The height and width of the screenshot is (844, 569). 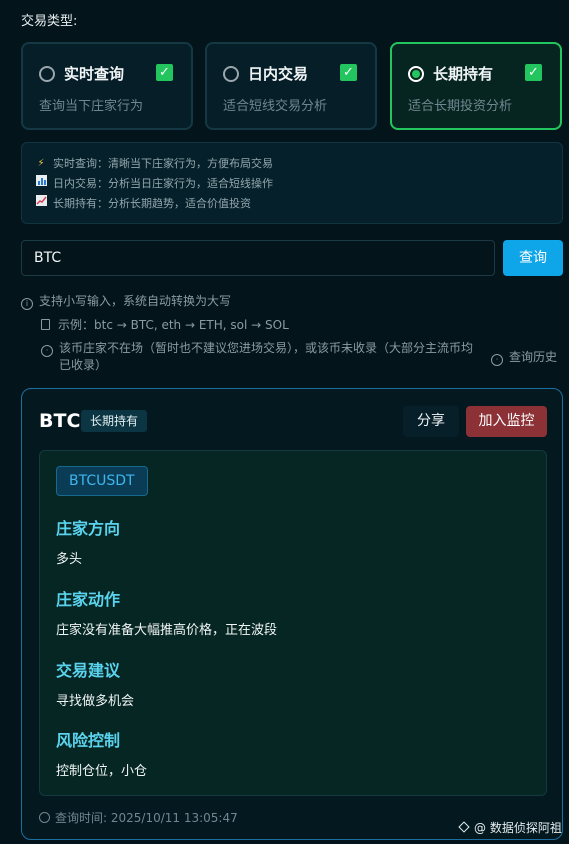 I want to click on warning-hint-continued: 已收录）, so click(x=83, y=365).